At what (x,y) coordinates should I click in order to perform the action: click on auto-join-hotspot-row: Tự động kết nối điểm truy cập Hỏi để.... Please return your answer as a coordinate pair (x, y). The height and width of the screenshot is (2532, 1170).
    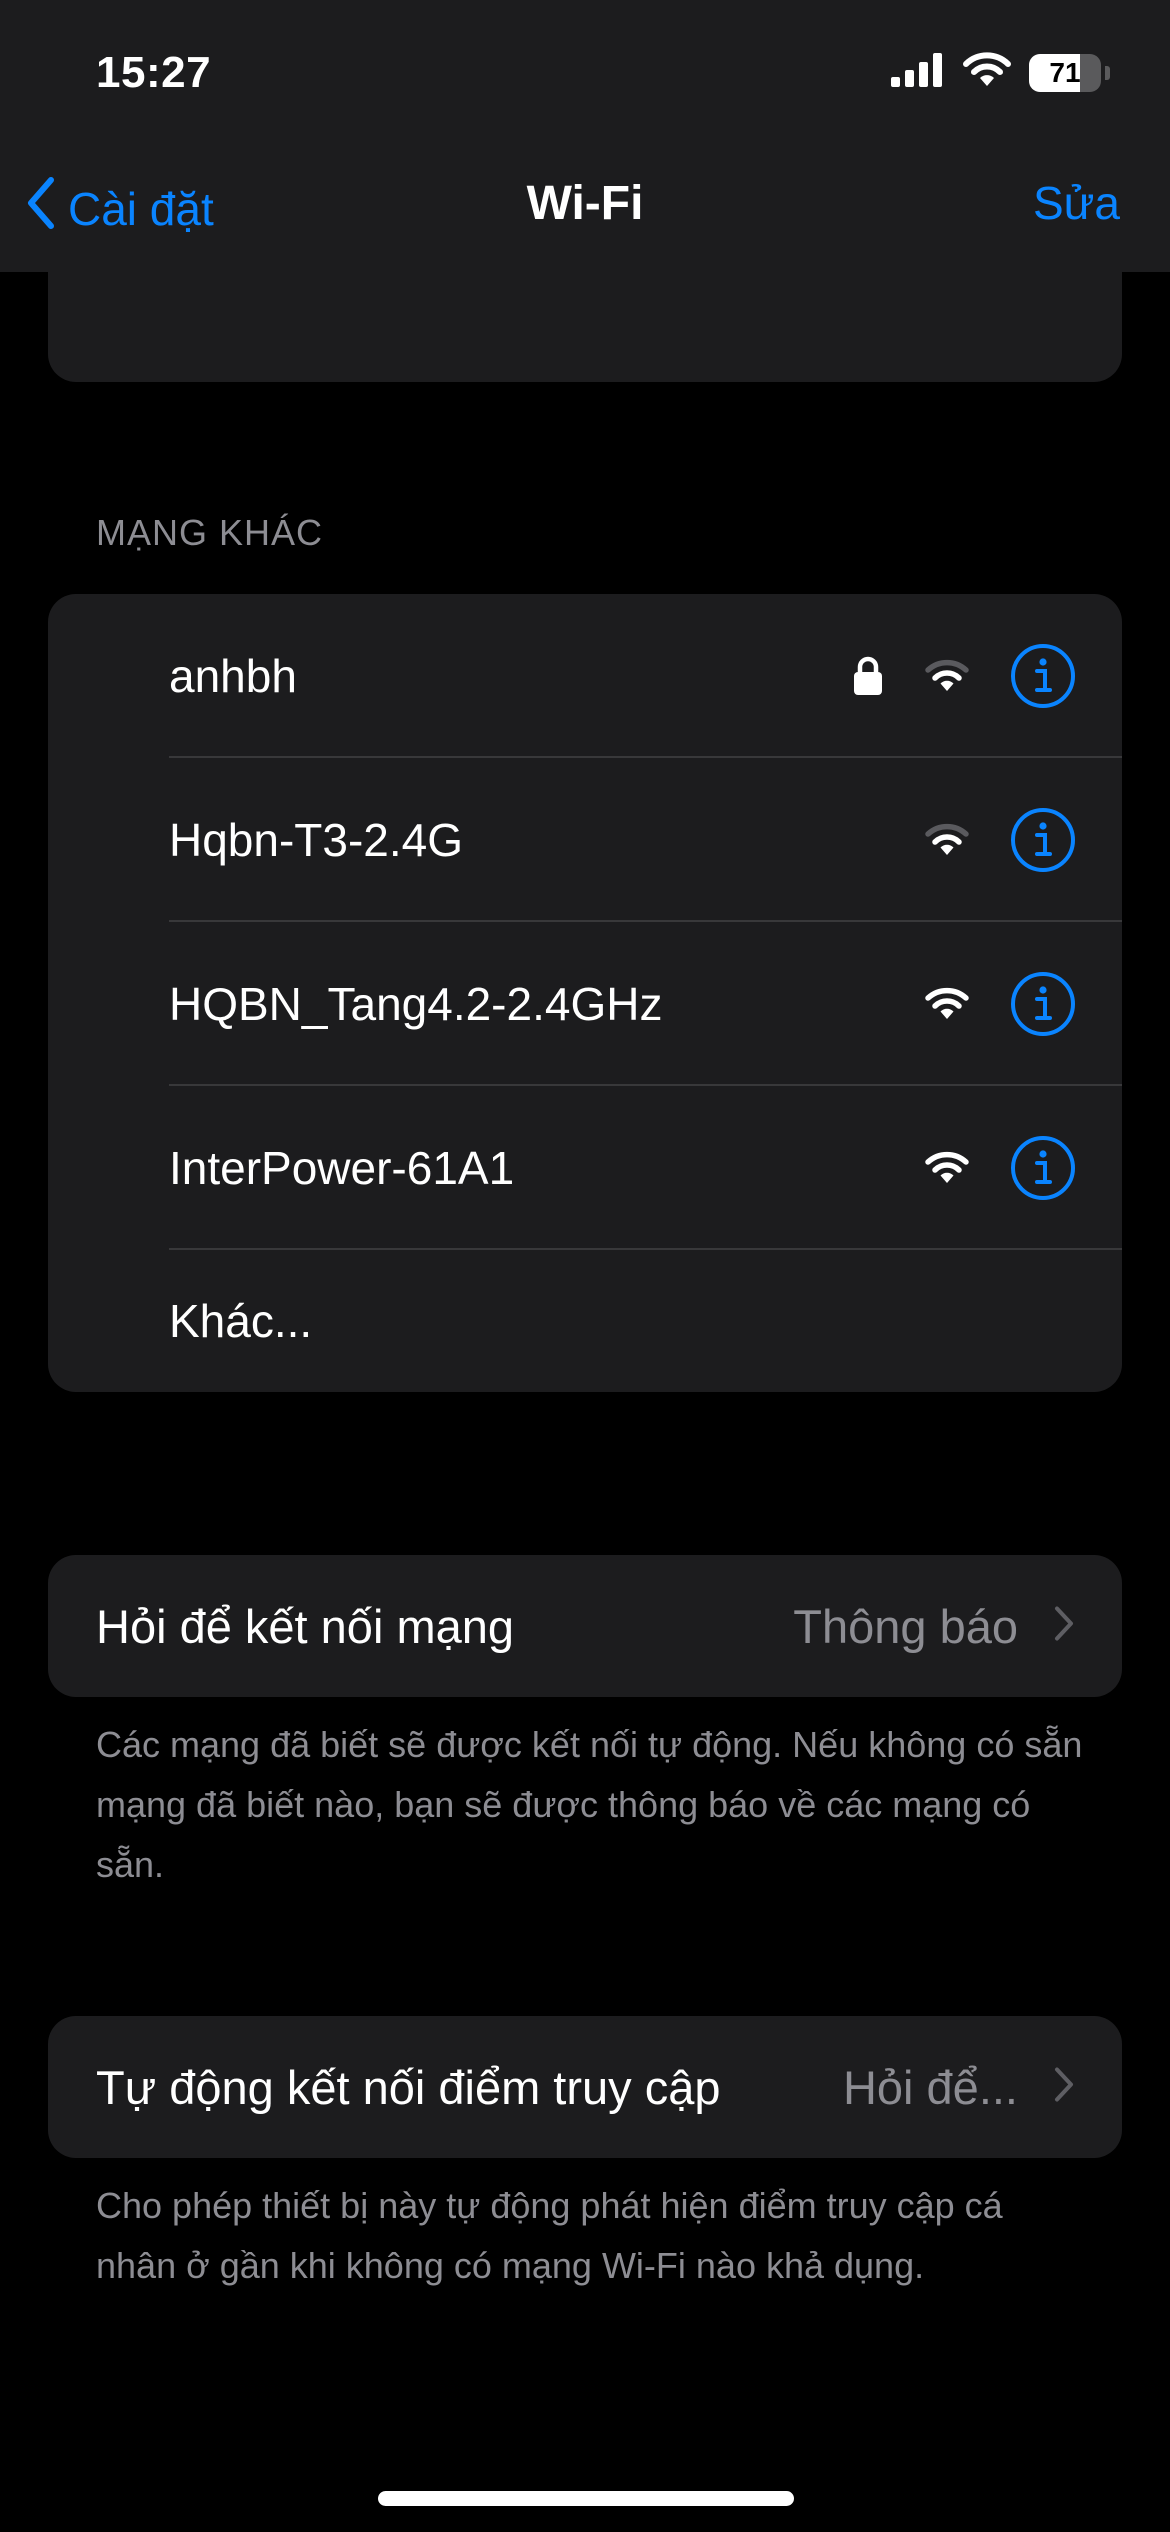
    Looking at the image, I should click on (585, 2087).